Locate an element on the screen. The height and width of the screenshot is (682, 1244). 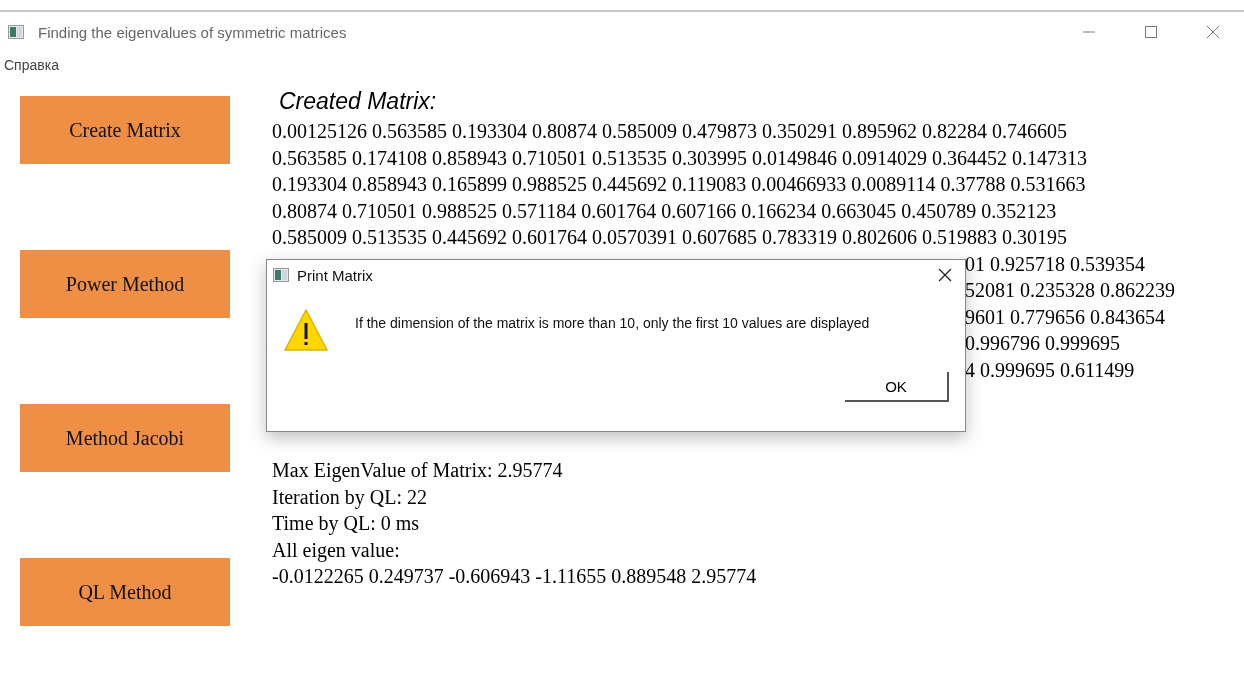
result-line: All eigen value: is located at coordinates (336, 549).